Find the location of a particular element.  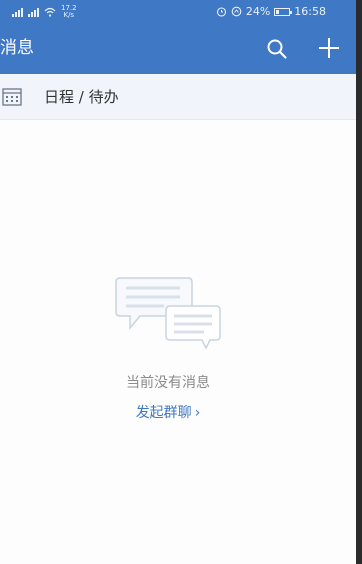

network-speed-unit: K/s is located at coordinates (69, 15).